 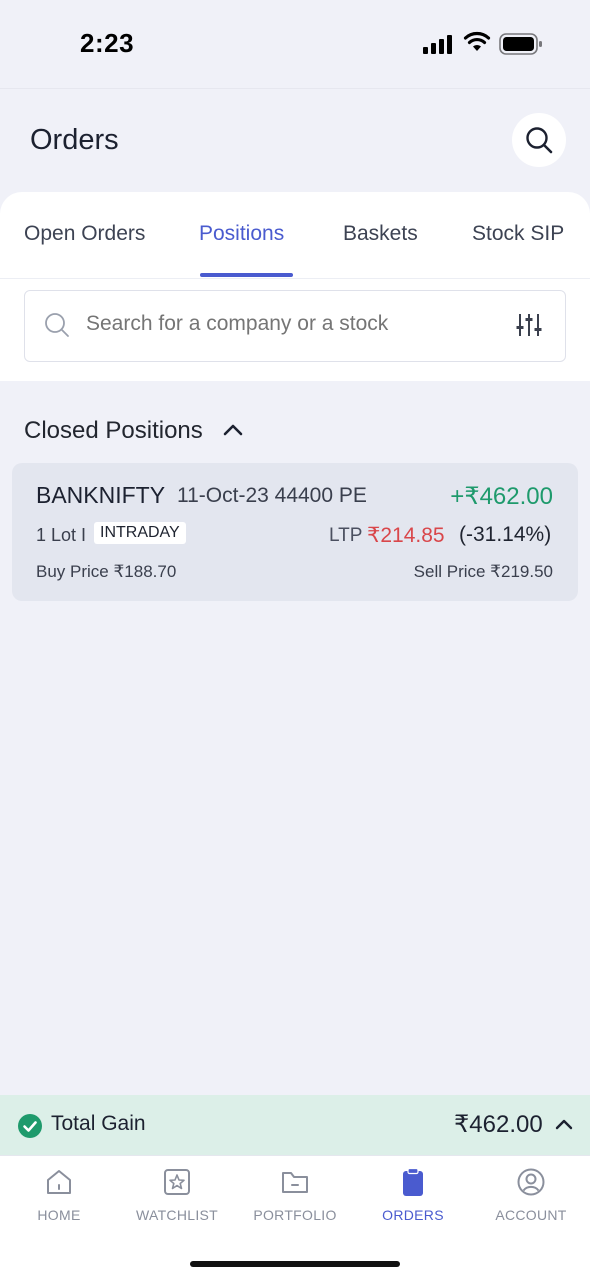 I want to click on nav-portfolio-label: PORTFOLIO, so click(x=295, y=1215).